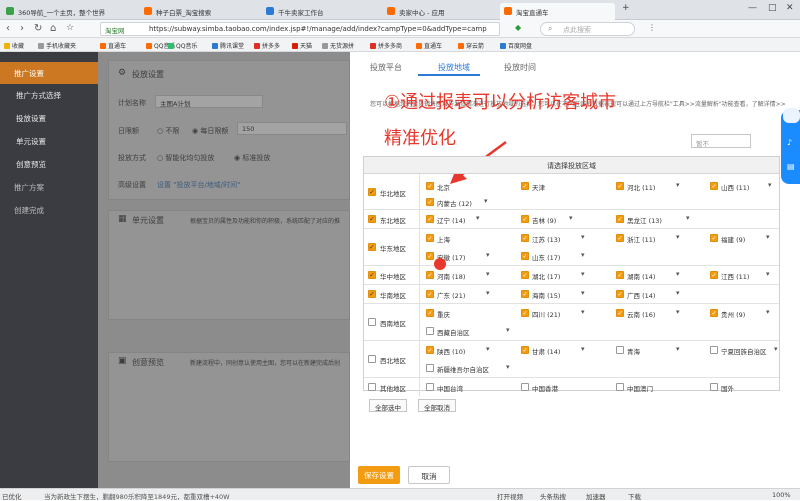 This screenshot has height=501, width=800. Describe the element at coordinates (314, 11) in the screenshot. I see `browser-tab: 千牛卖家工作台` at that location.